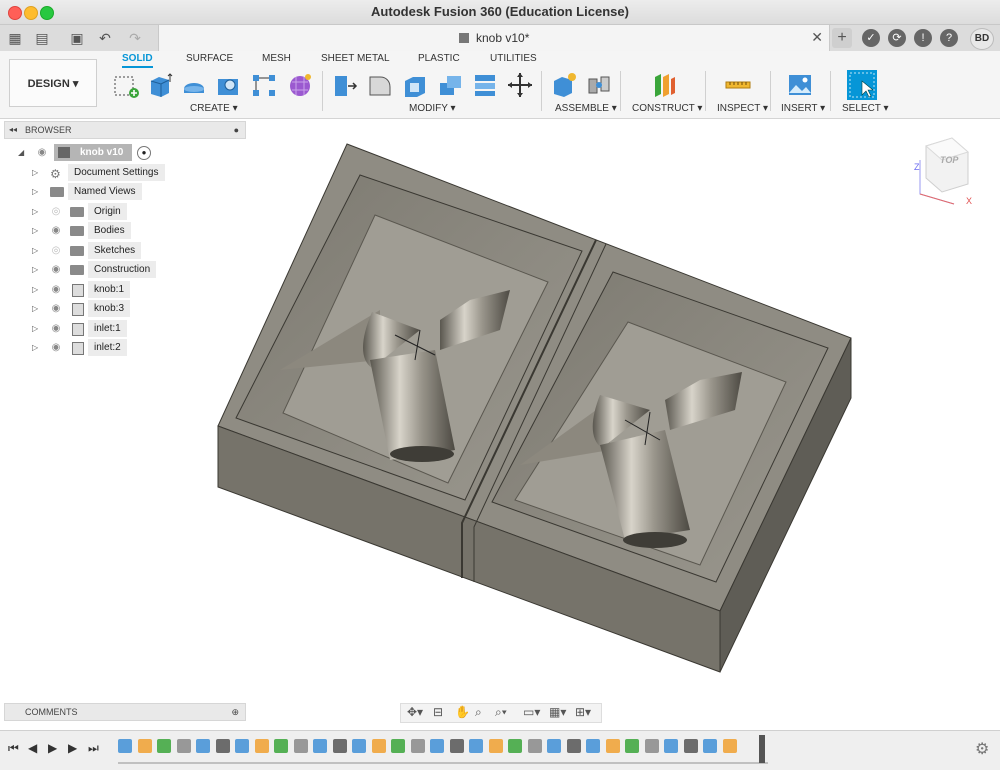  Describe the element at coordinates (32, 748) in the screenshot. I see `step-back-icon: ◀` at that location.